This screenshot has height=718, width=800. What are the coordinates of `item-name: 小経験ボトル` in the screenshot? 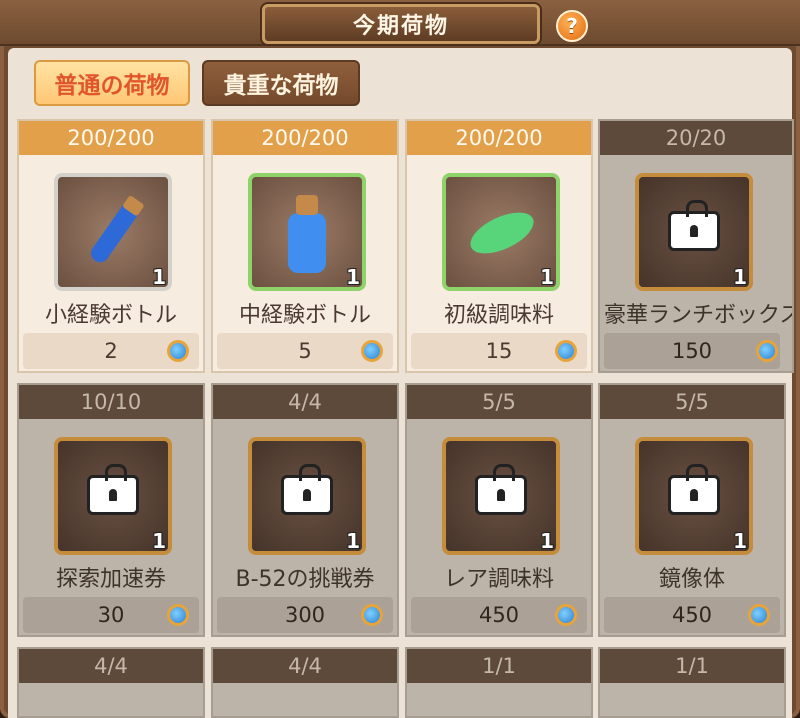 It's located at (110, 315).